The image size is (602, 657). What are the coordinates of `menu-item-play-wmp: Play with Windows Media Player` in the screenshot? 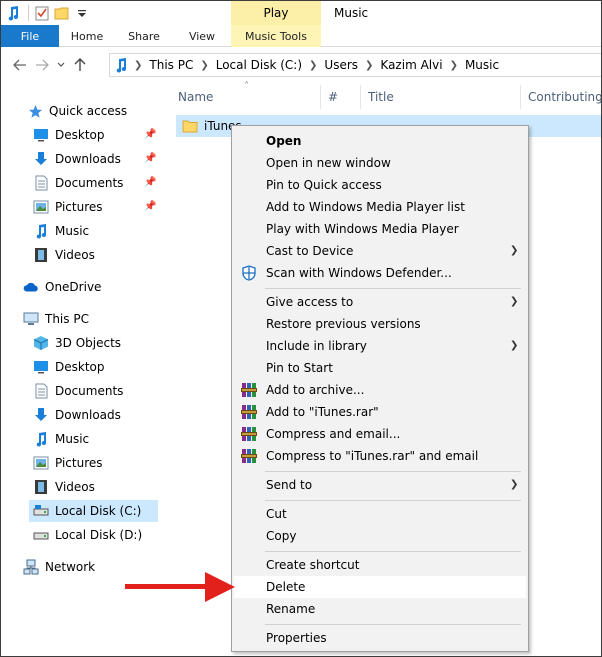 It's located at (380, 229).